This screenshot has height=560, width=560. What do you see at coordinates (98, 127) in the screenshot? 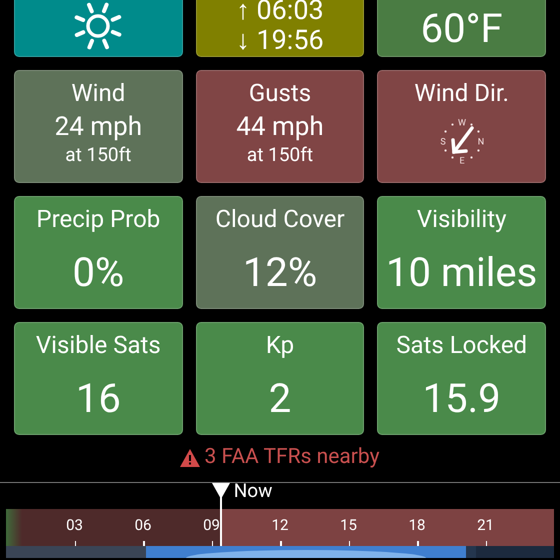
I see `card-value: 24 mph` at bounding box center [98, 127].